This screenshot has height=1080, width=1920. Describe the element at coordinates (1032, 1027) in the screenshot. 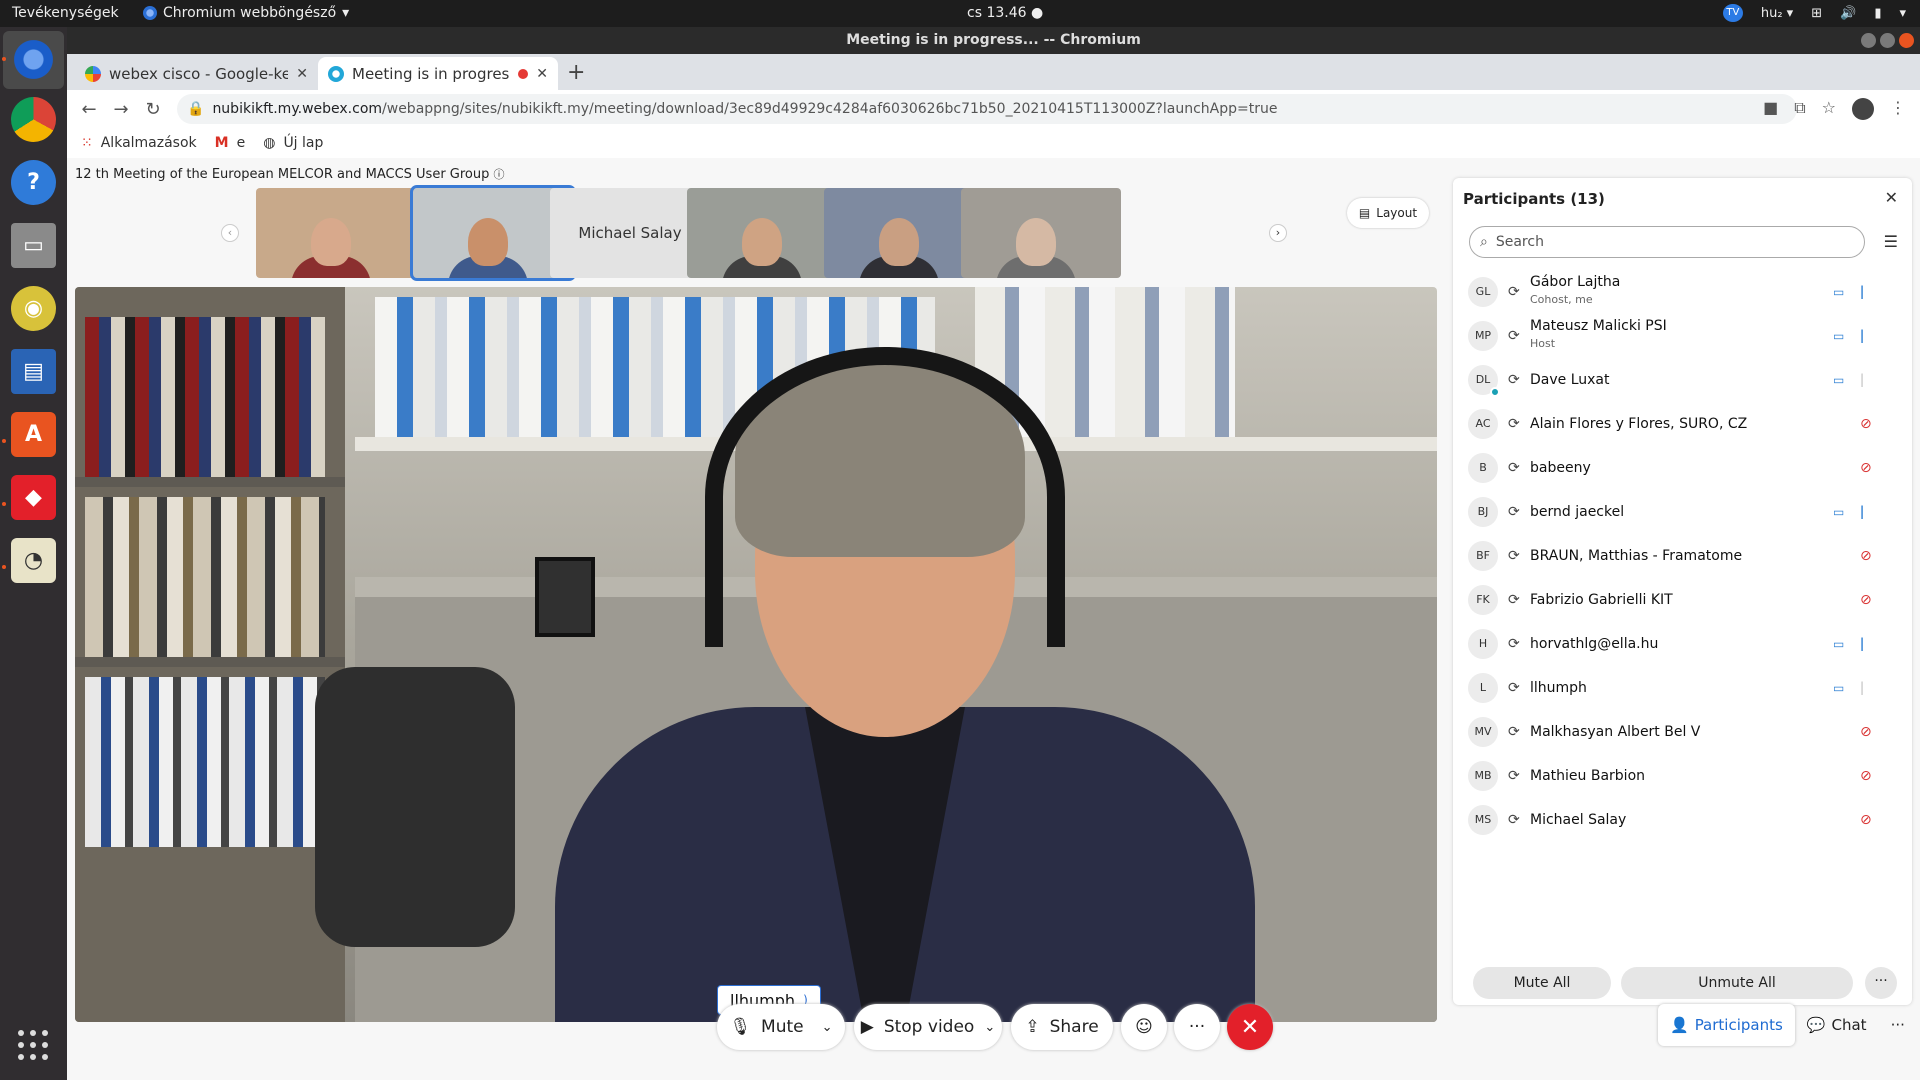

I see `share-icon: ⇪` at that location.